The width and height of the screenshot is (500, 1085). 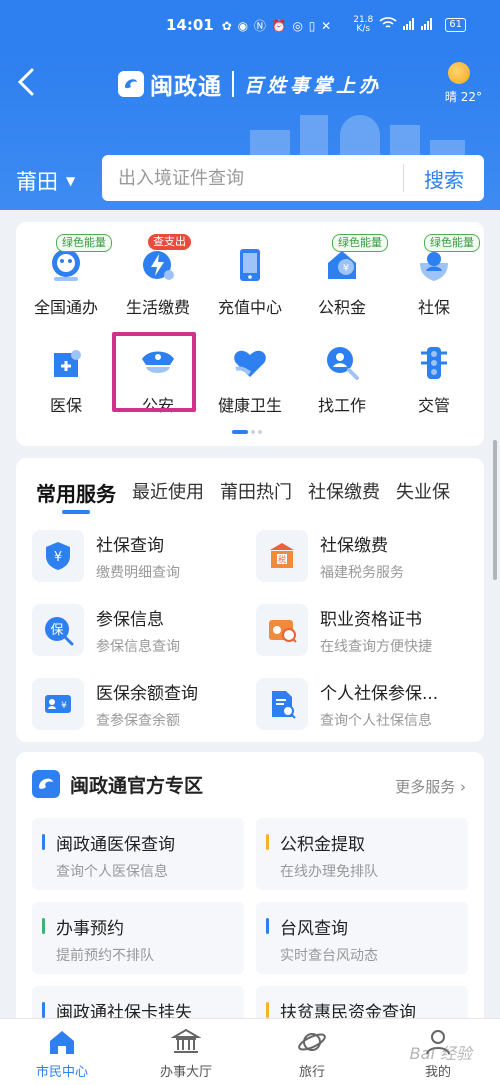 What do you see at coordinates (37, 182) in the screenshot?
I see `city-name: 莆田` at bounding box center [37, 182].